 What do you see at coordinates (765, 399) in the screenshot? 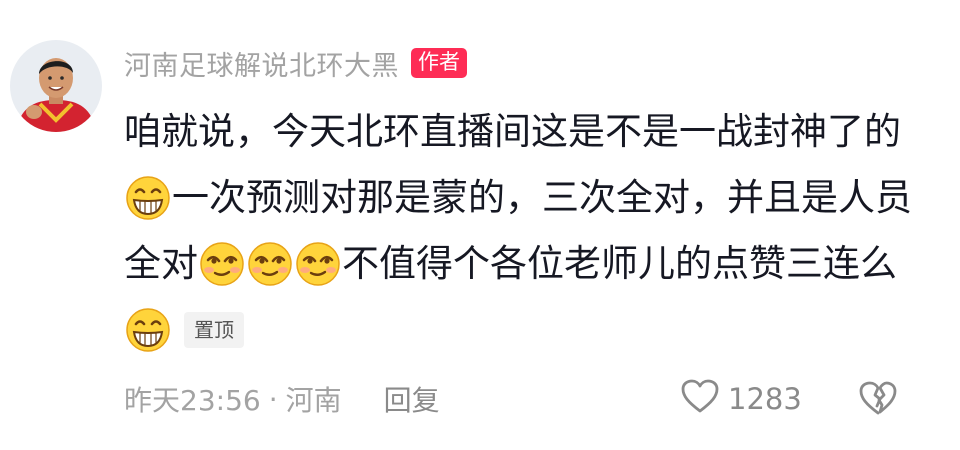
I see `like-count: 1283` at bounding box center [765, 399].